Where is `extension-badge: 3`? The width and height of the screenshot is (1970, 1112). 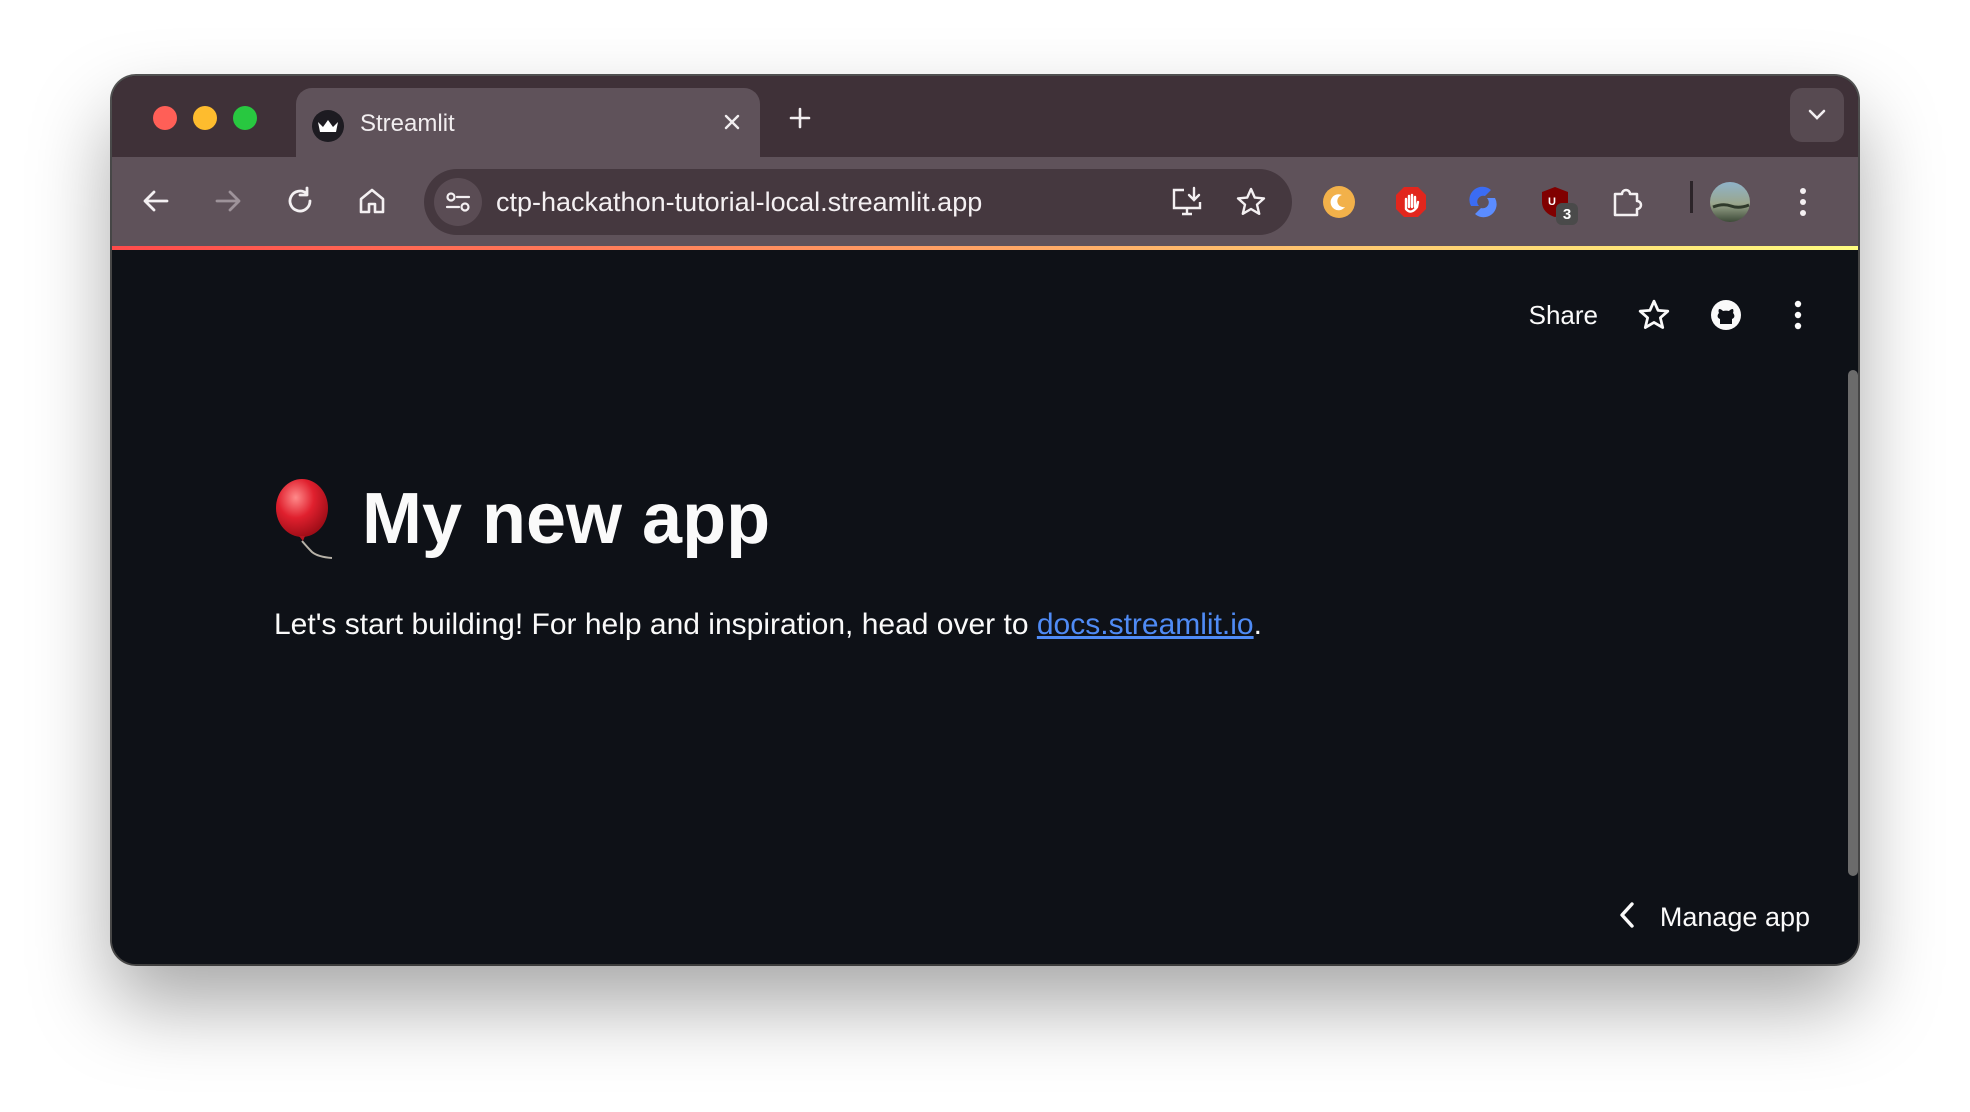 extension-badge: 3 is located at coordinates (1567, 214).